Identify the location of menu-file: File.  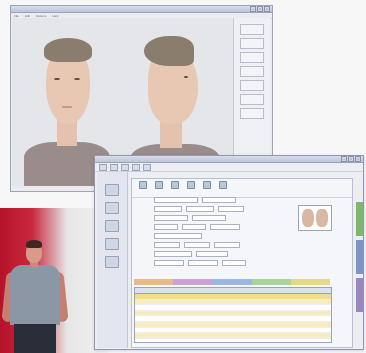
(16, 16).